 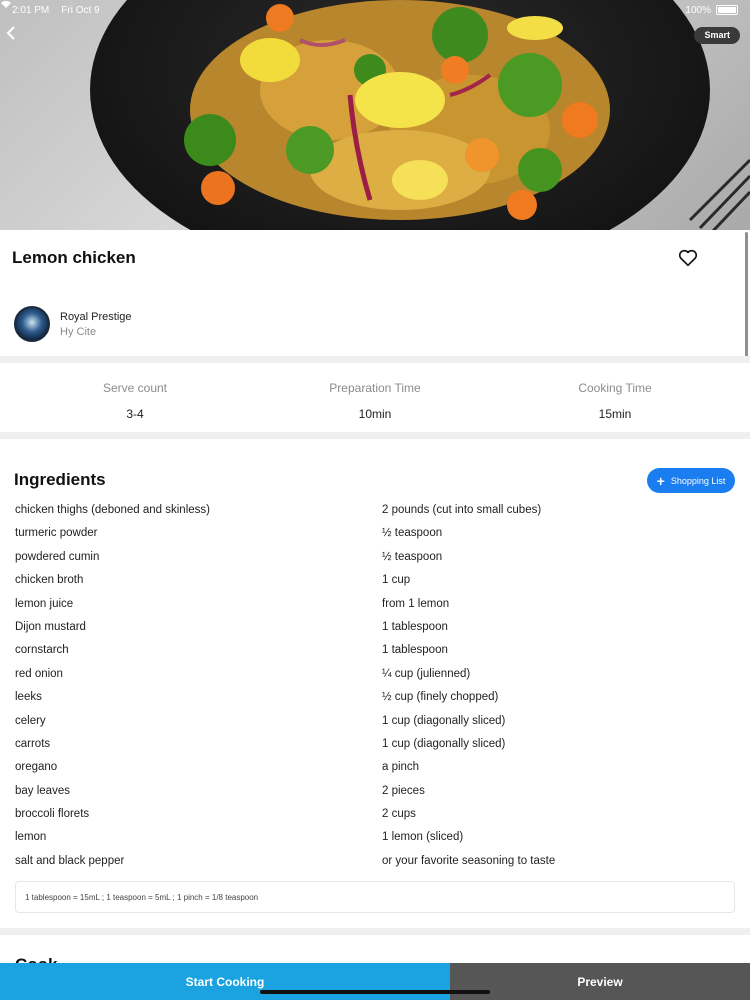 What do you see at coordinates (440, 697) in the screenshot?
I see `ingredient-quantity: ½ cup (finely chopped)` at bounding box center [440, 697].